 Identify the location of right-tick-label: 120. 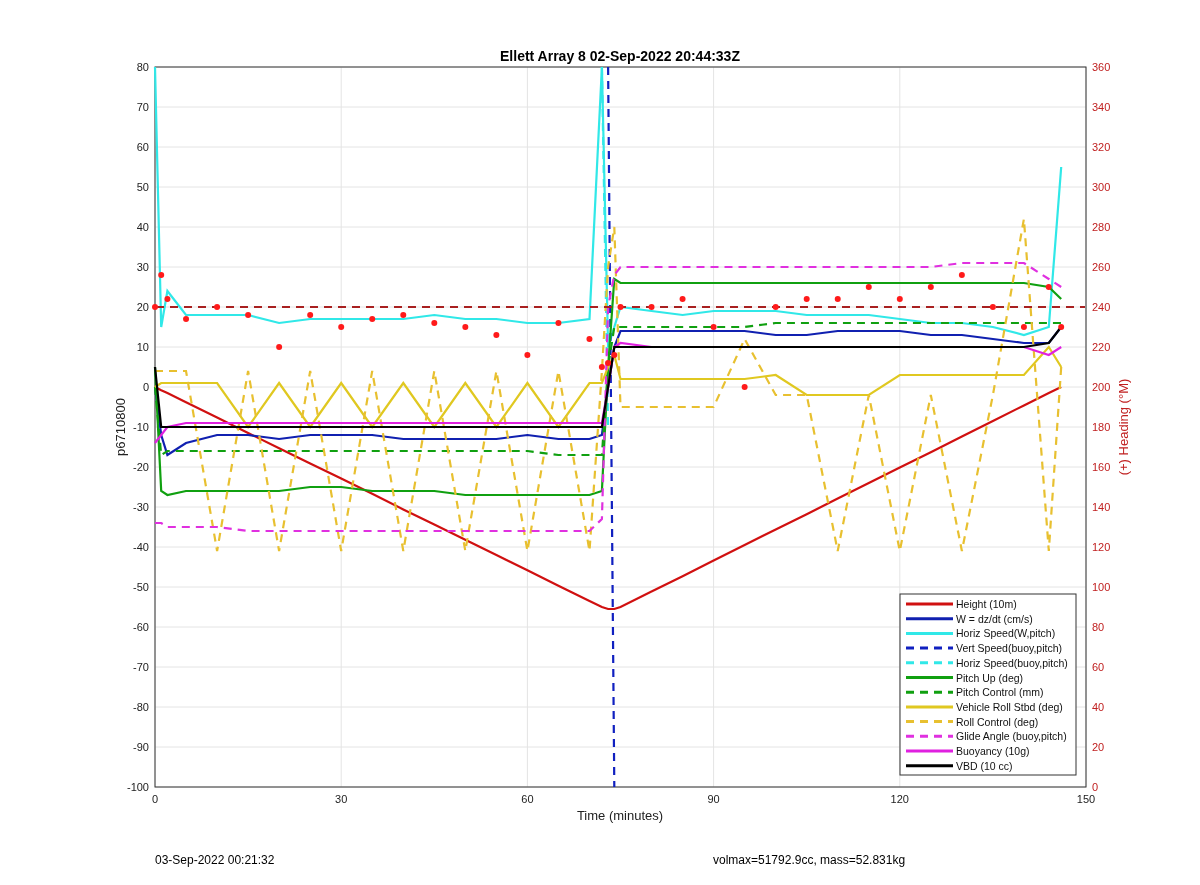
(1101, 547).